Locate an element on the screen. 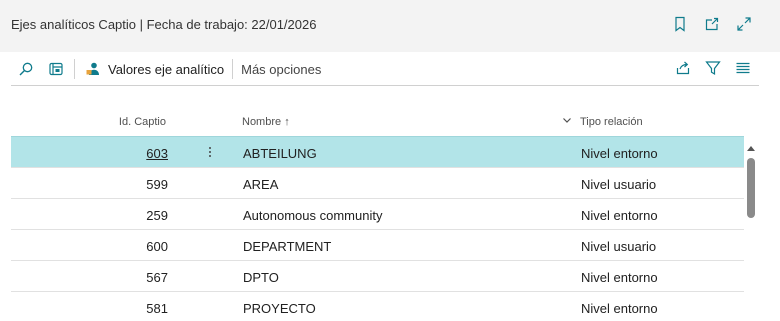 This screenshot has width=780, height=321. cell-id: 603 is located at coordinates (89, 153).